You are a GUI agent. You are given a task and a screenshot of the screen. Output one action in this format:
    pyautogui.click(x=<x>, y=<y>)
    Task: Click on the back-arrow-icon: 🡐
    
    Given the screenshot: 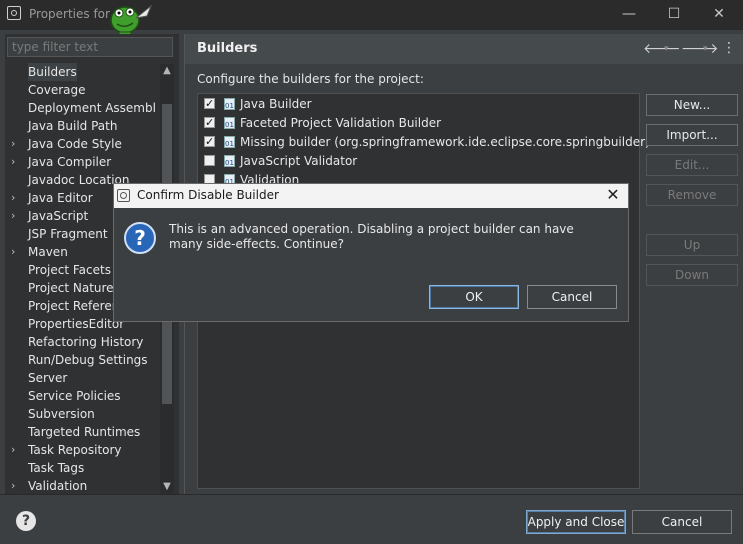 What is the action you would take?
    pyautogui.click(x=662, y=48)
    